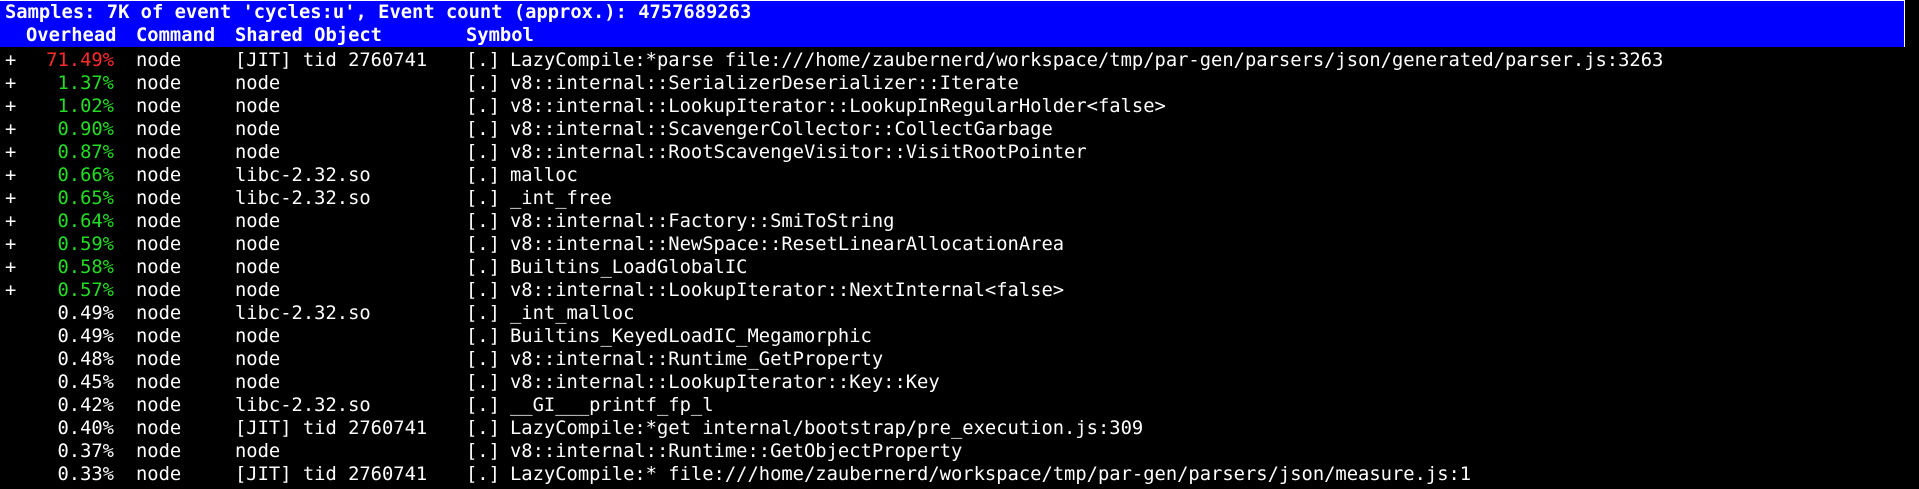 The image size is (1919, 489). What do you see at coordinates (308, 35) in the screenshot?
I see `column-header-shared-object: Shared Object` at bounding box center [308, 35].